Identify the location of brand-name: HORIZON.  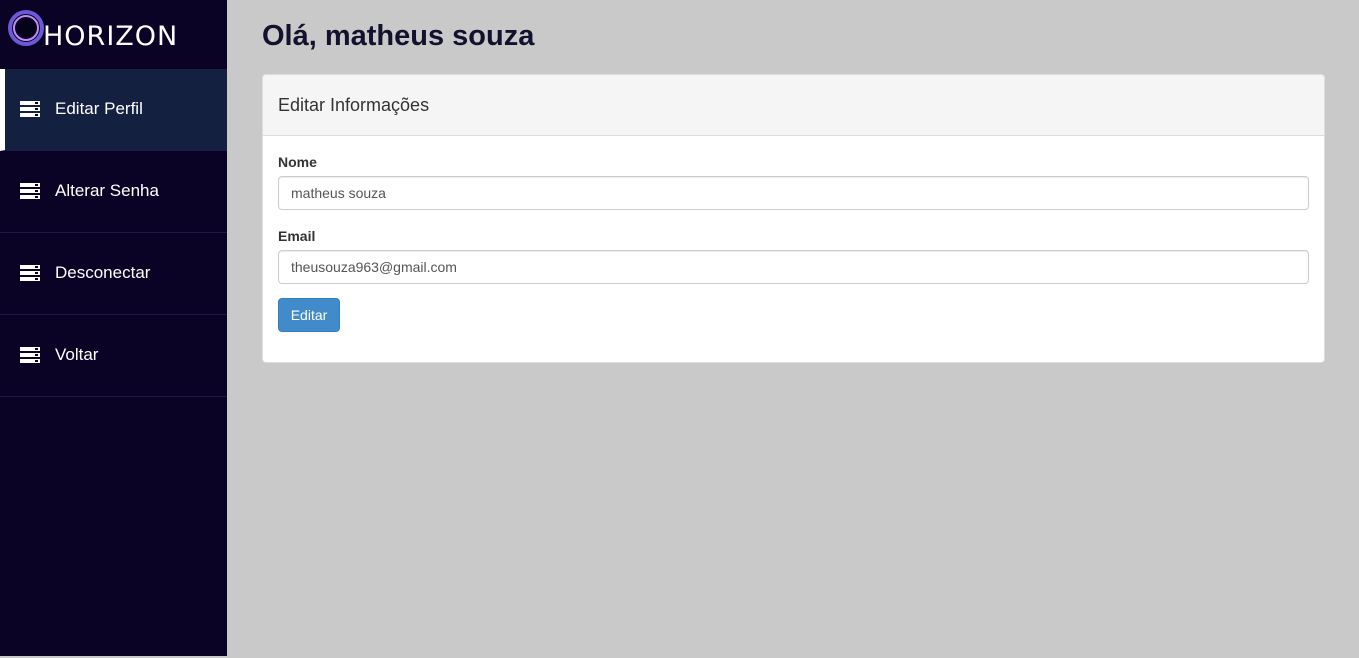
(111, 36).